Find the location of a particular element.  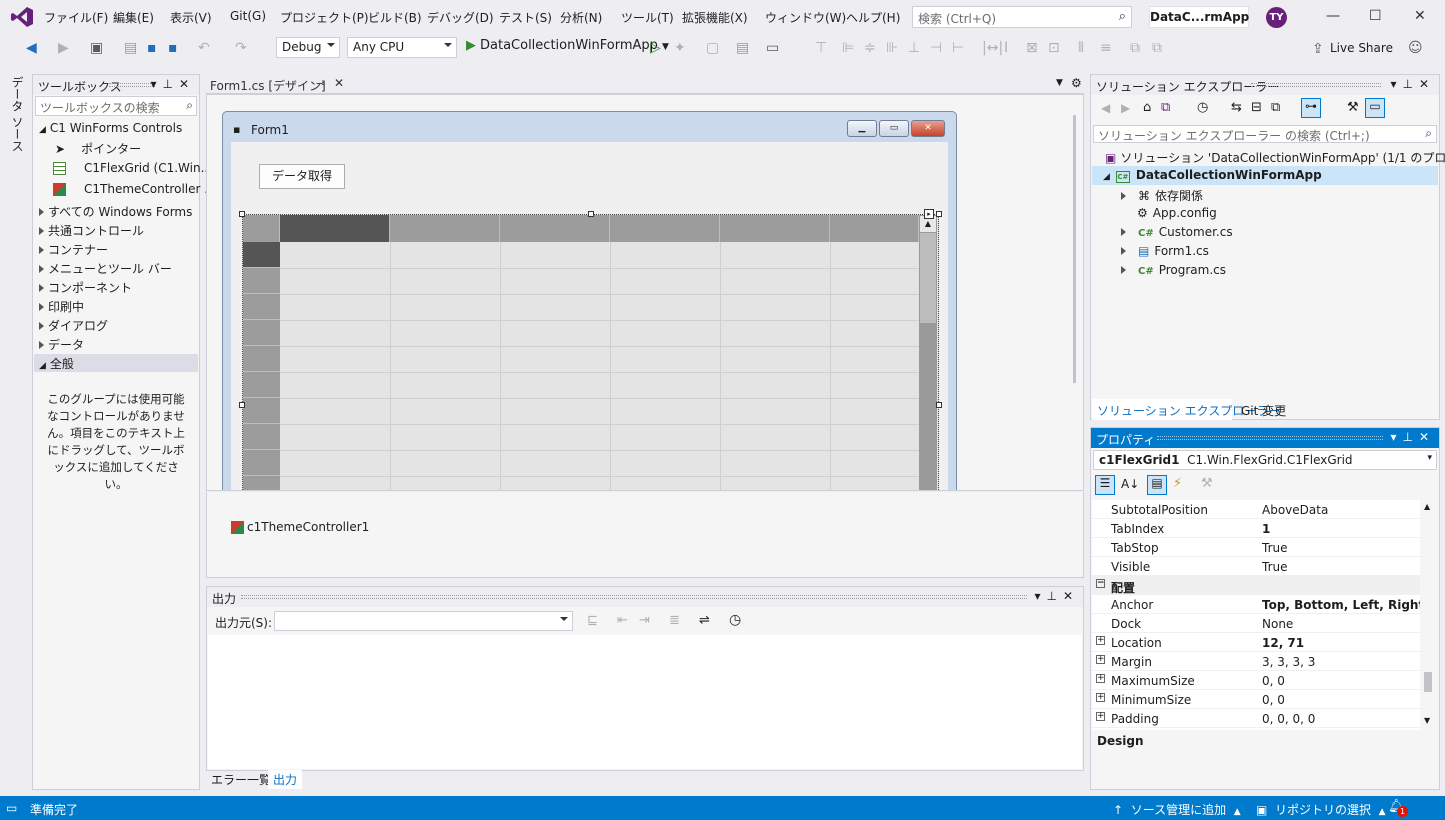

toolbox-group-components: コンポーネント is located at coordinates (85, 287).